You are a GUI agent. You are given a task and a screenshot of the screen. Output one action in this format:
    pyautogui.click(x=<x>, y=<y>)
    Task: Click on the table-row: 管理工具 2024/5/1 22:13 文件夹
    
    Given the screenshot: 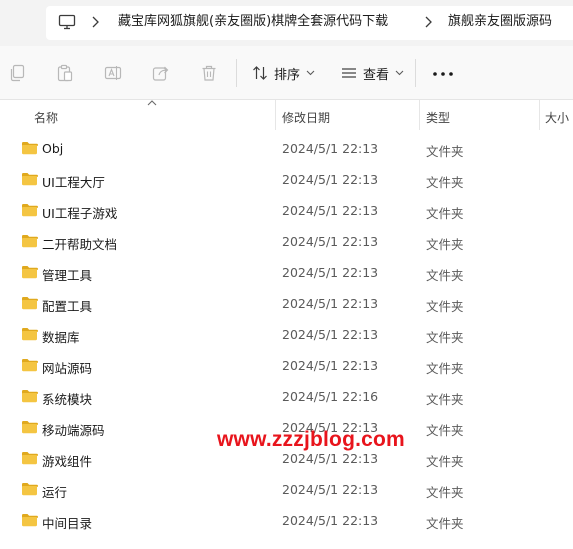 What is the action you would take?
    pyautogui.click(x=286, y=272)
    